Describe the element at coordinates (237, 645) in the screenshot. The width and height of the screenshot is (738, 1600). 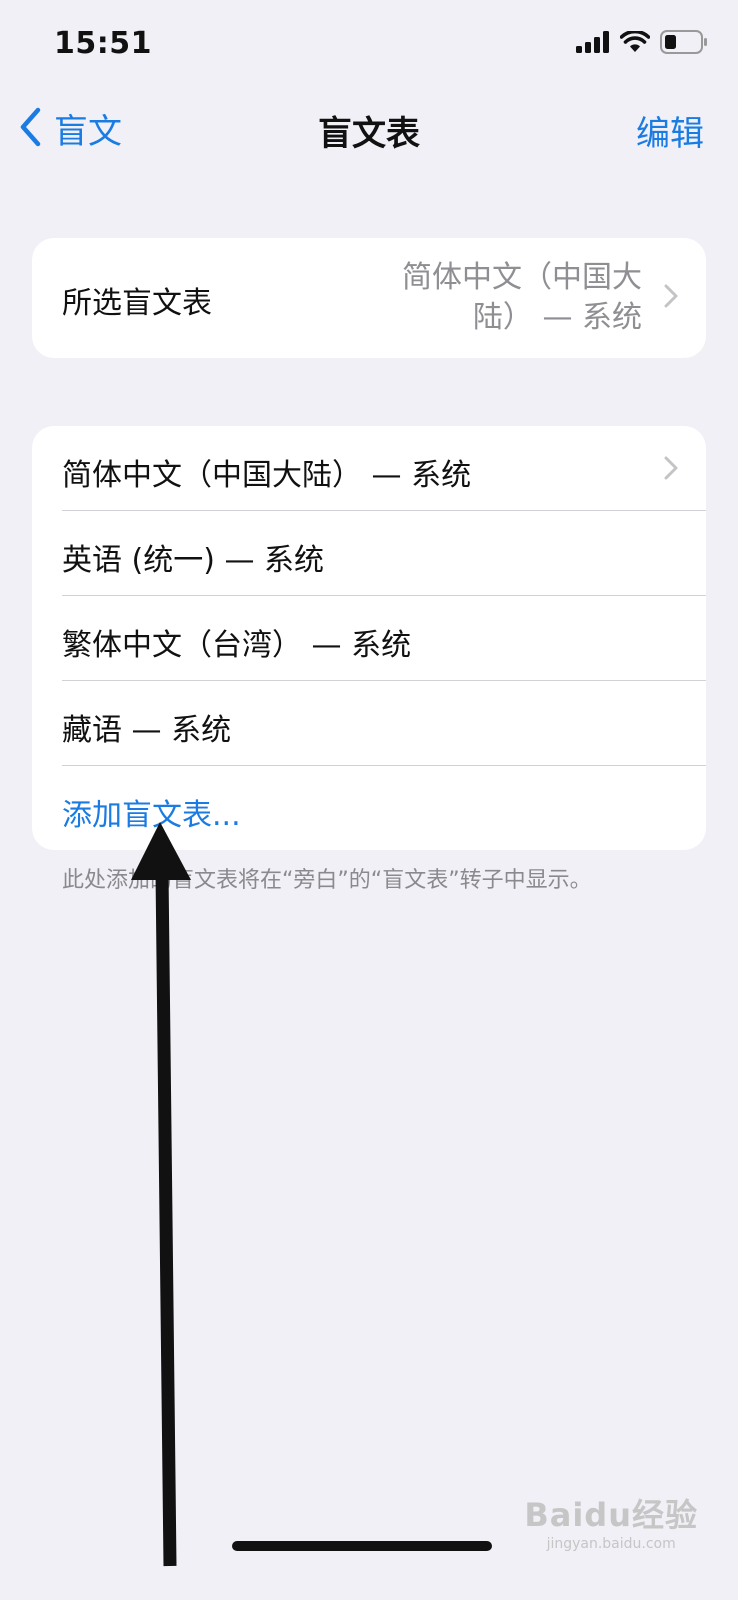
I see `list-item-label: 繁体中文（台湾） — 系统` at that location.